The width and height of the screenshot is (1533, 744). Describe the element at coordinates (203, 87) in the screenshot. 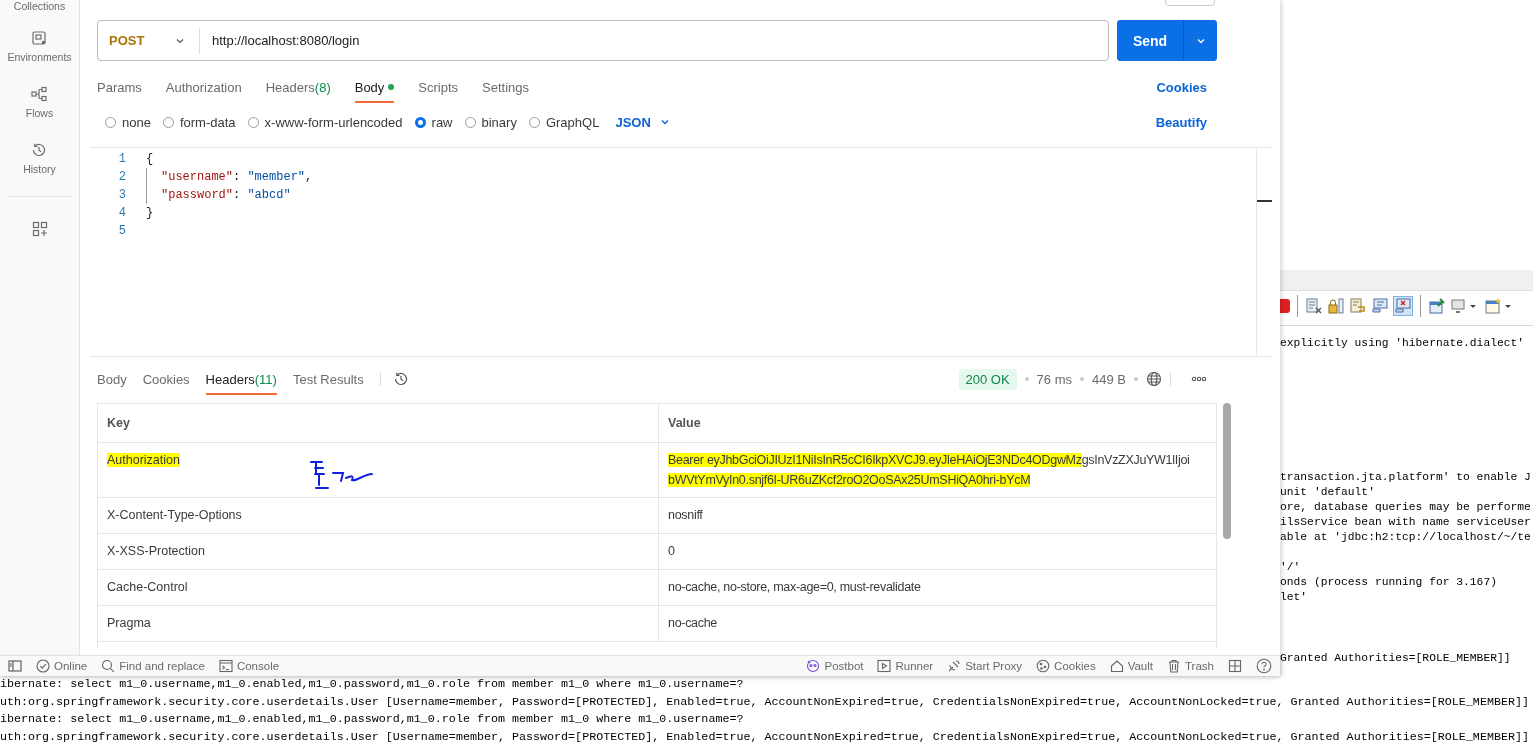

I see `request-tab: Authorization` at that location.